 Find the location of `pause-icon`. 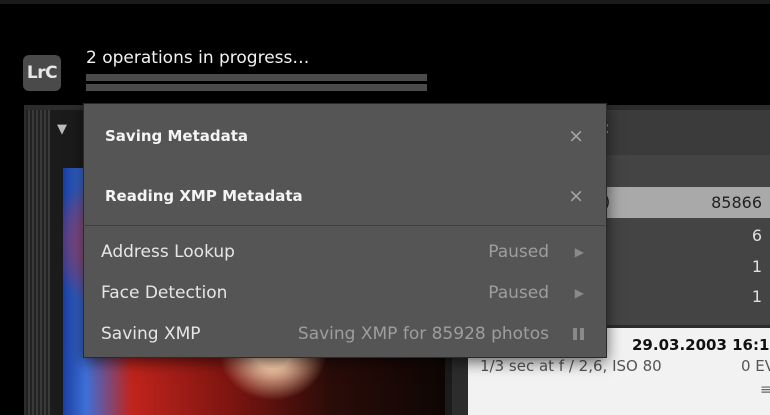

pause-icon is located at coordinates (578, 334).